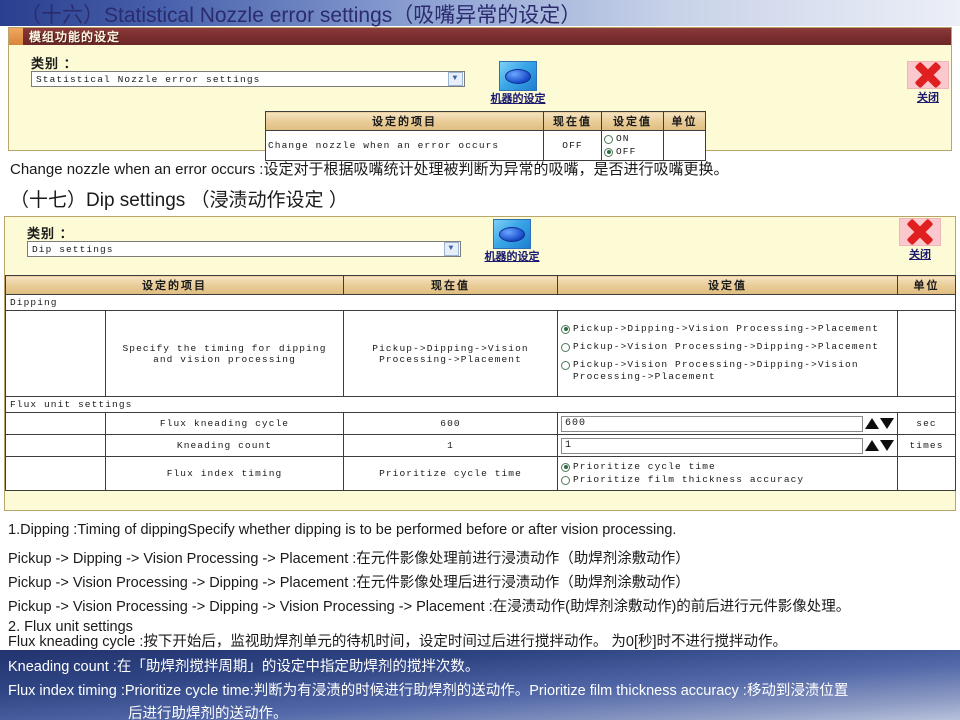 Image resolution: width=960 pixels, height=720 pixels. Describe the element at coordinates (480, 36) in the screenshot. I see `panel1-titlebar: 模组功能的设定` at that location.